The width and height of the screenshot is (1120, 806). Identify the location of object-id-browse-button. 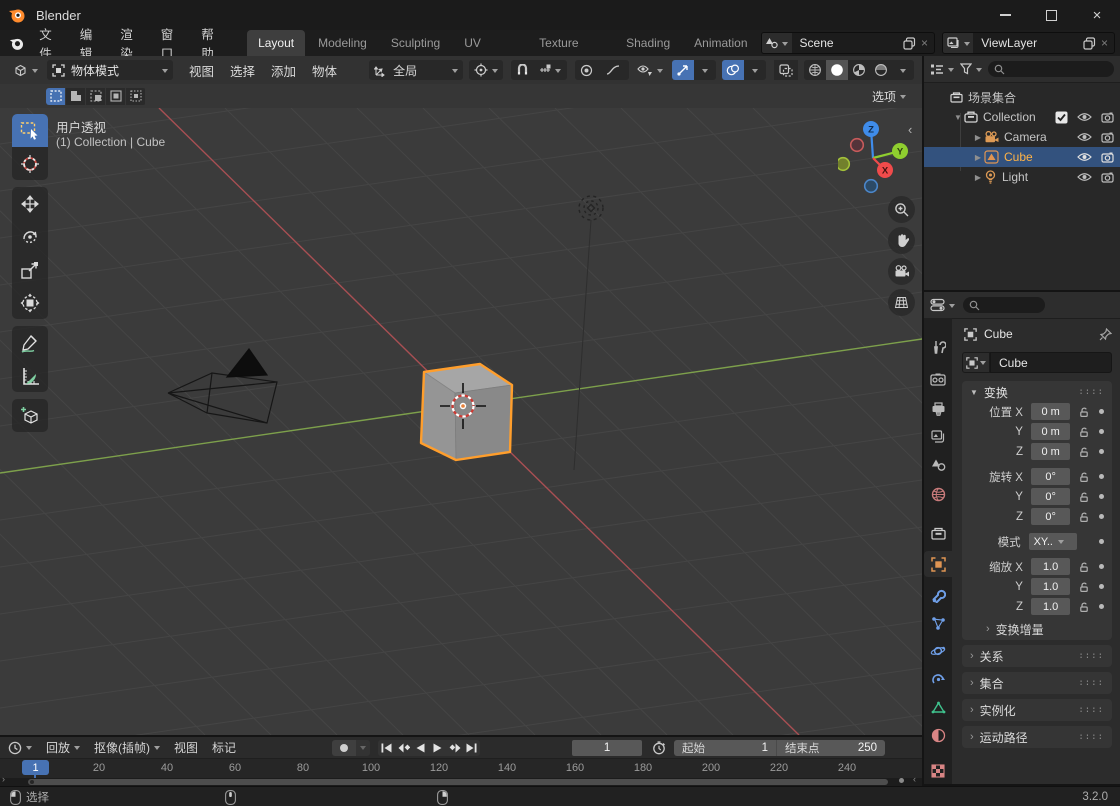
(976, 362).